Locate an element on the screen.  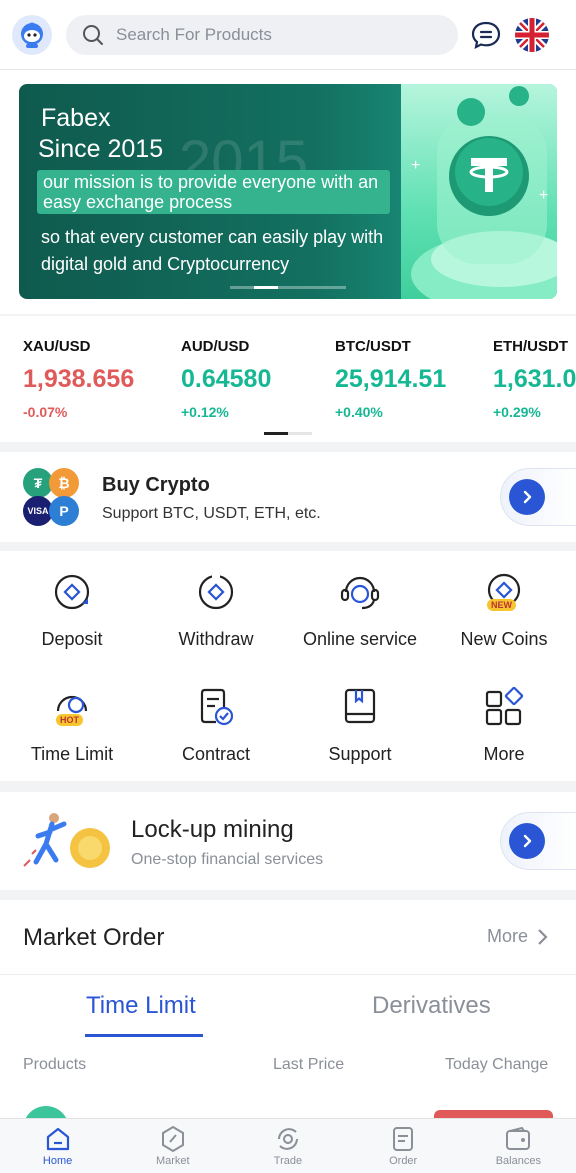
contract-icon is located at coordinates (216, 707).